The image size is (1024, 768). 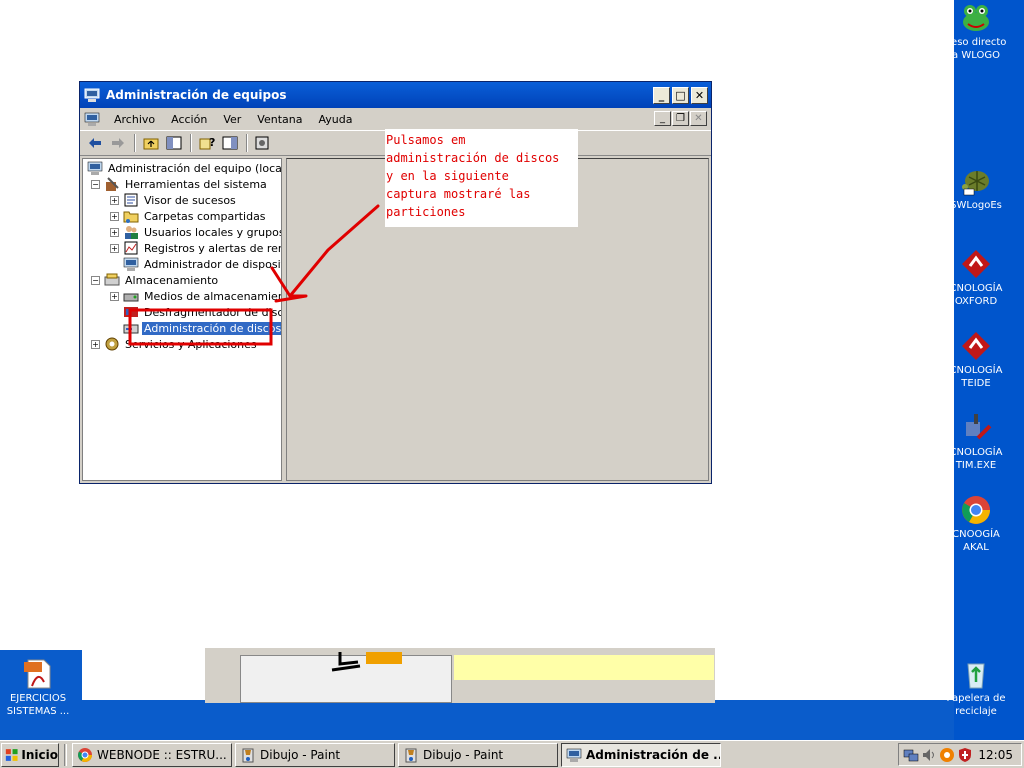 I want to click on frog-icon, so click(x=976, y=18).